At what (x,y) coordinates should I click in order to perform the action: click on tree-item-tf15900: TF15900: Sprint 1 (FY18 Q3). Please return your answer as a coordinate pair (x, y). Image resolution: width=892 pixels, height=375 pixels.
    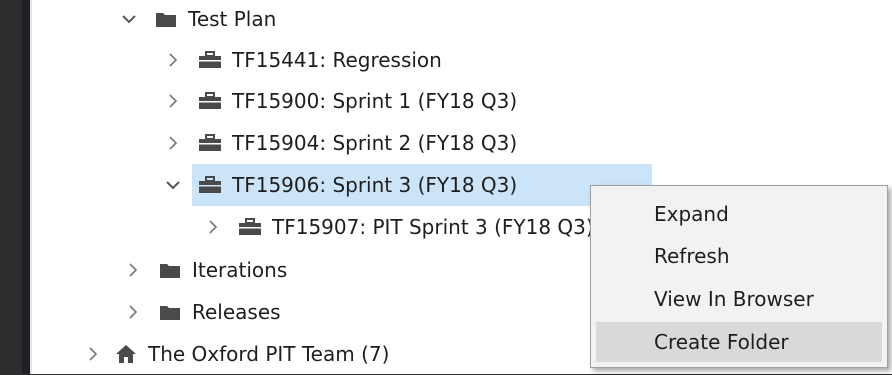
    Looking at the image, I should click on (339, 101).